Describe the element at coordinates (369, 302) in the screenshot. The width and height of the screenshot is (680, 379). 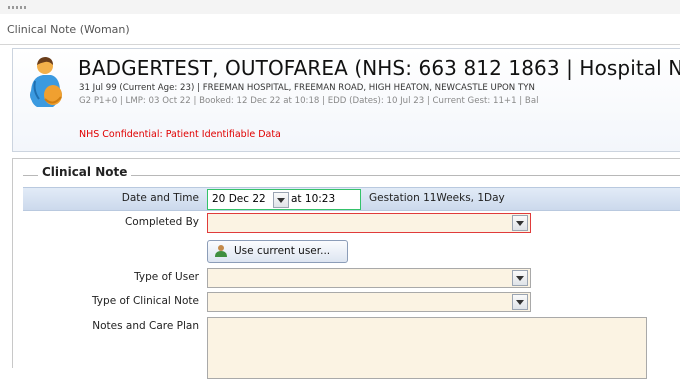
I see `type-of-clinical-note-select` at that location.